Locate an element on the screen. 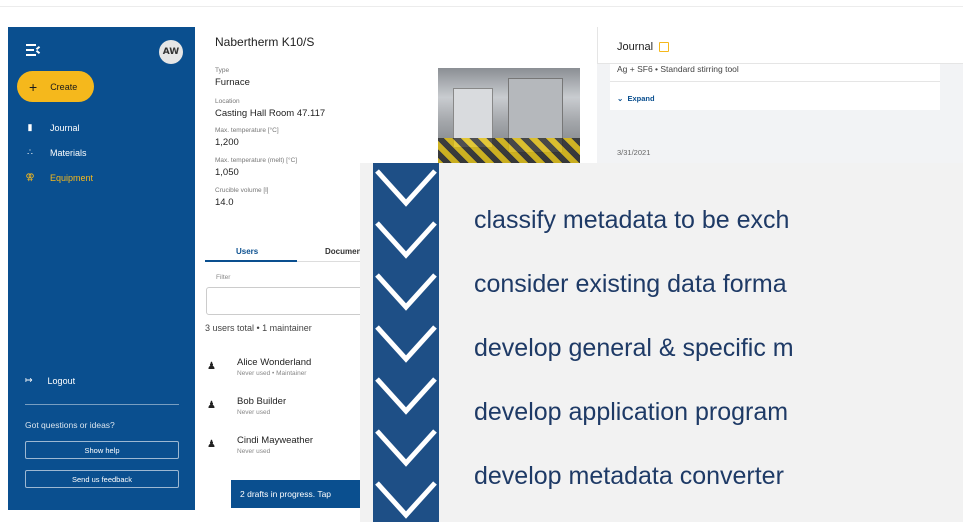  field-label-crucible: Crucible volume [l] is located at coordinates (242, 190).